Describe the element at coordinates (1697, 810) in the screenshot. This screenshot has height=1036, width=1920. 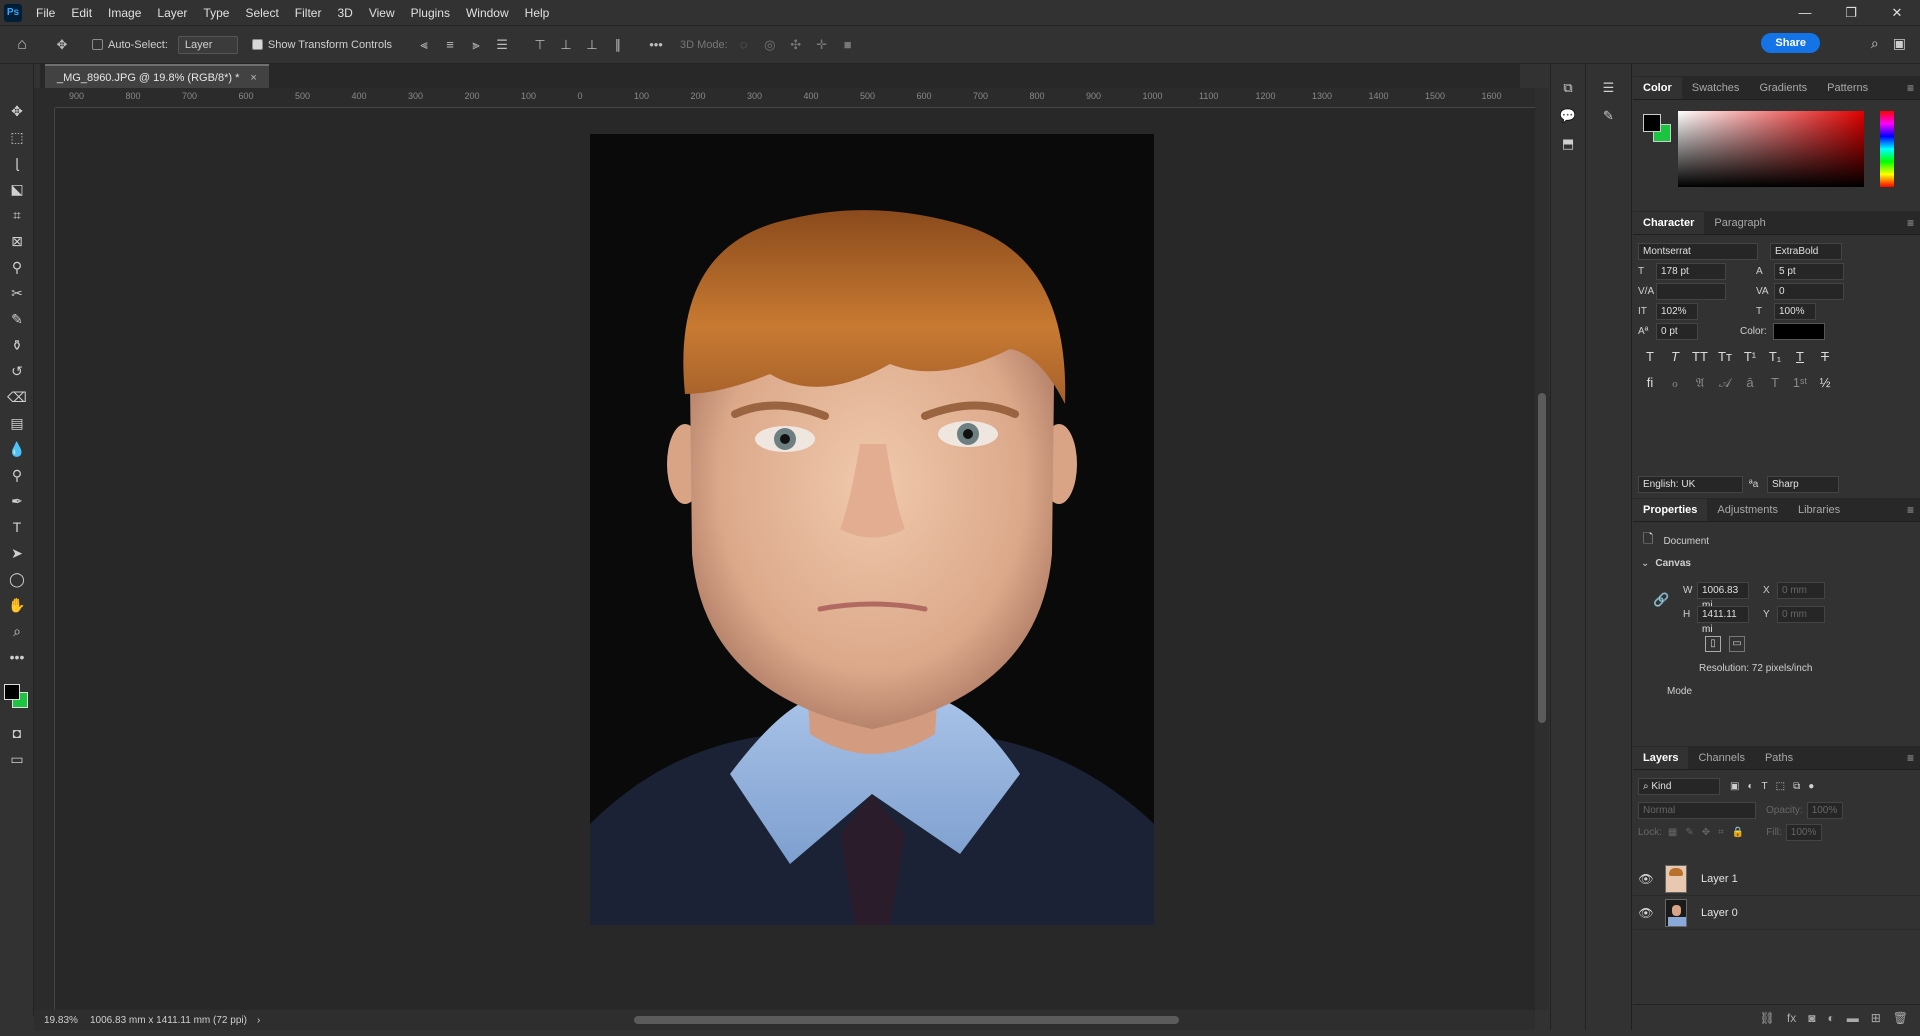
I see `blend-mode-dropdown: Normal` at that location.